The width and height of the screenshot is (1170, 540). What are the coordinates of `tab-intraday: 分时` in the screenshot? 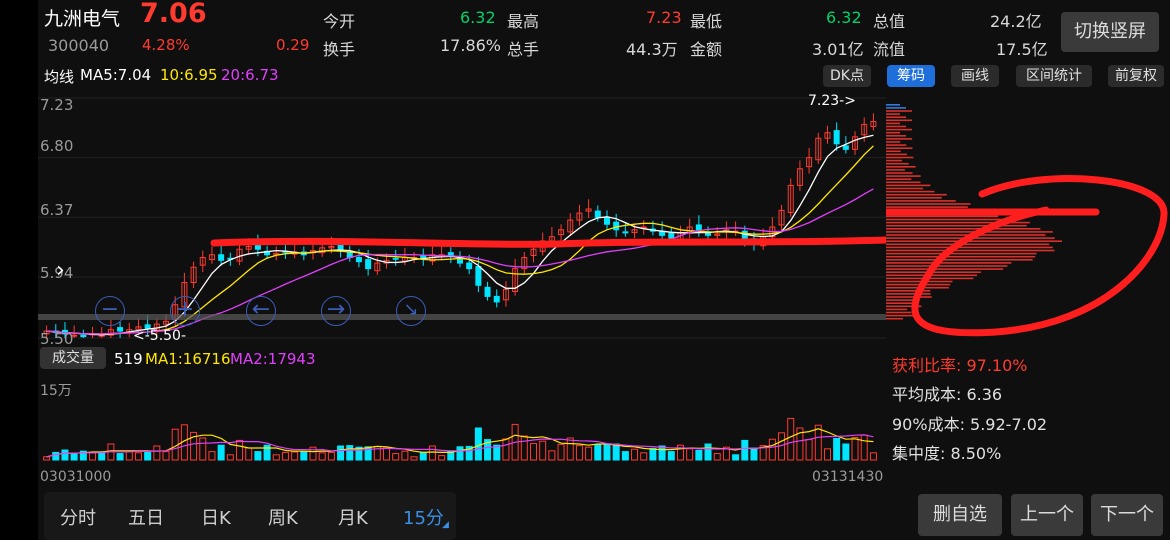 It's located at (78, 517).